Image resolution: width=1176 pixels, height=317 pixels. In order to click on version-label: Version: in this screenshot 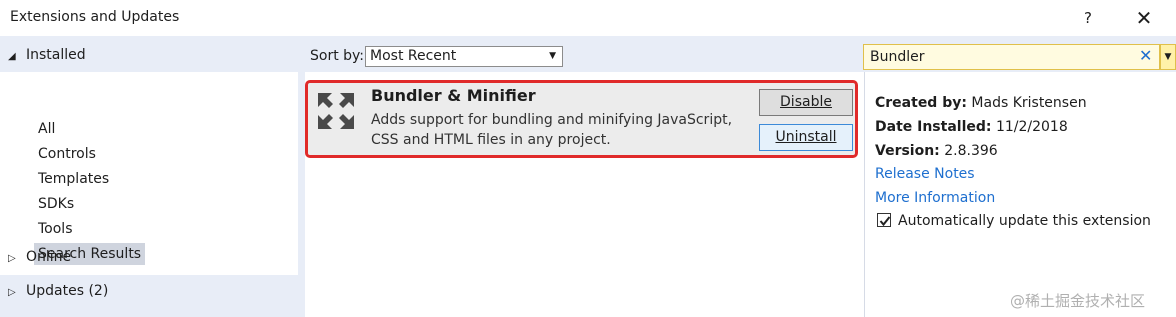, I will do `click(907, 151)`.